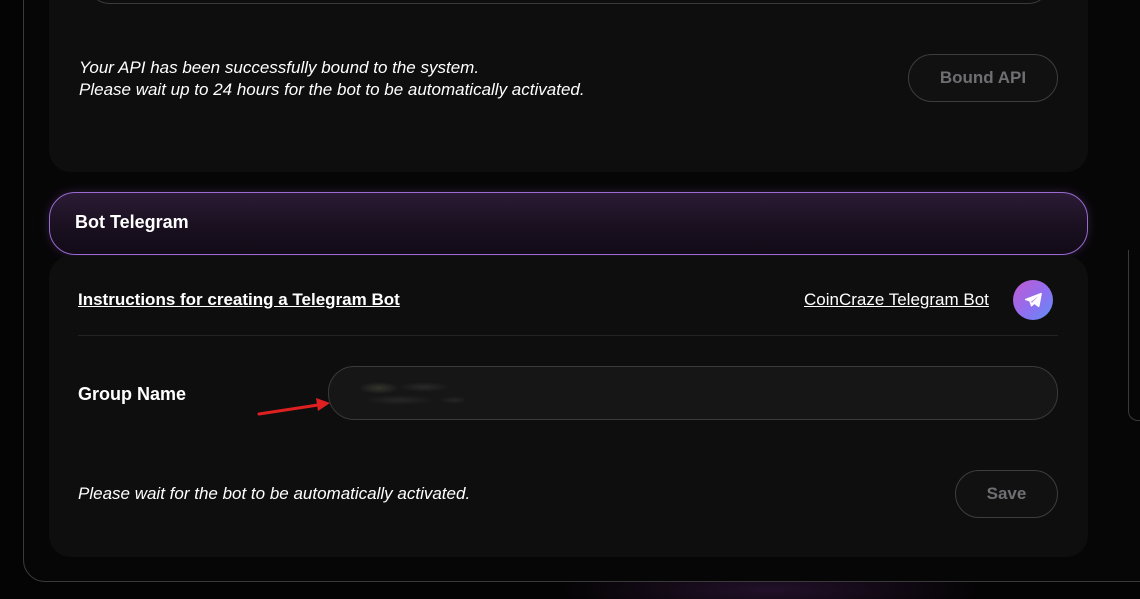 The width and height of the screenshot is (1140, 599). I want to click on save-button: Save, so click(1006, 494).